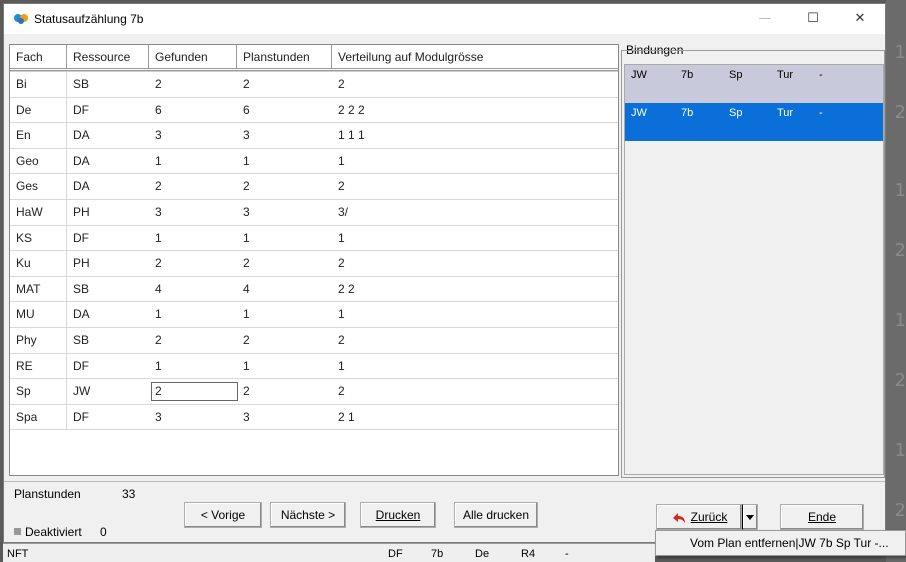  What do you see at coordinates (314, 264) in the screenshot?
I see `table-row: Ku PH 2 2 2` at bounding box center [314, 264].